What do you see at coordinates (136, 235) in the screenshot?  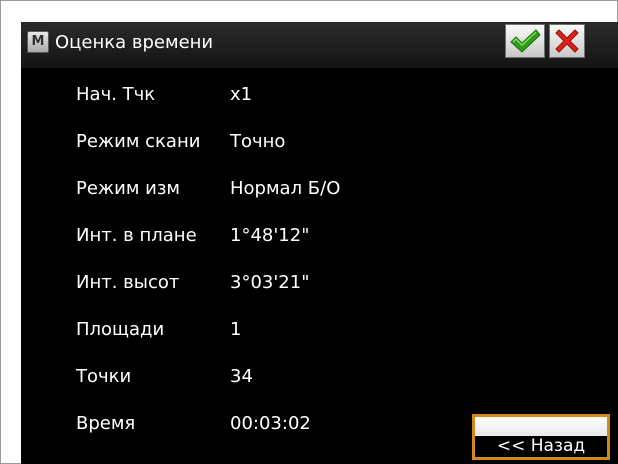 I see `field-label: Инт. в плане` at bounding box center [136, 235].